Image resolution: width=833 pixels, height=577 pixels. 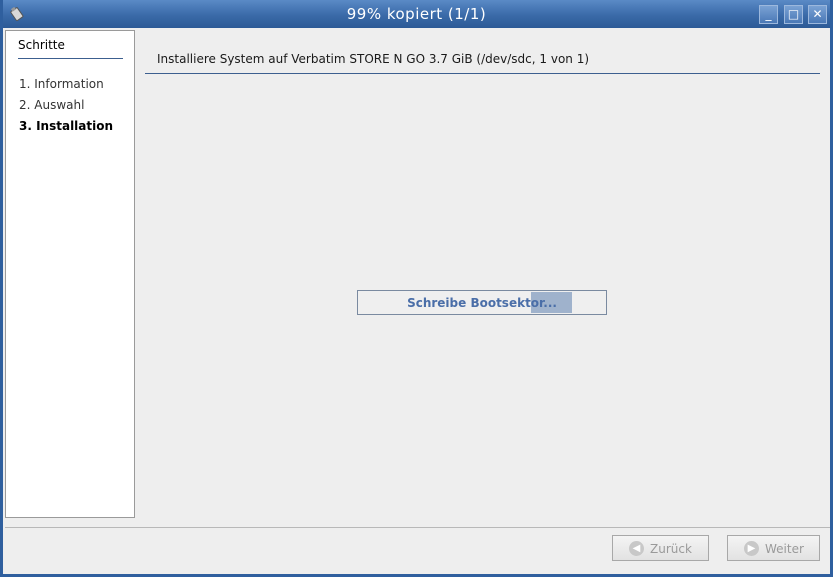 I want to click on steps-divider, so click(x=70, y=58).